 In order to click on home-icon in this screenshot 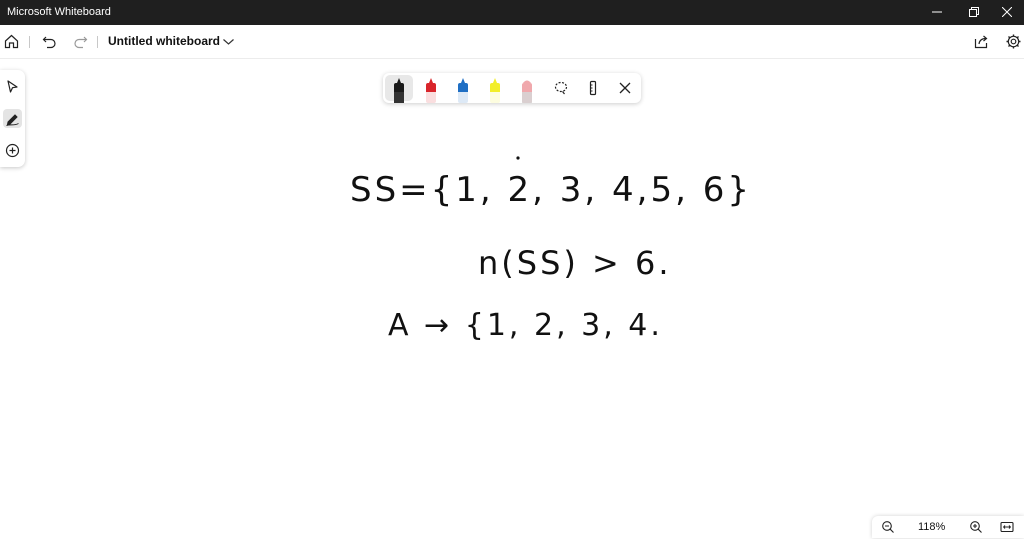, I will do `click(11, 41)`.